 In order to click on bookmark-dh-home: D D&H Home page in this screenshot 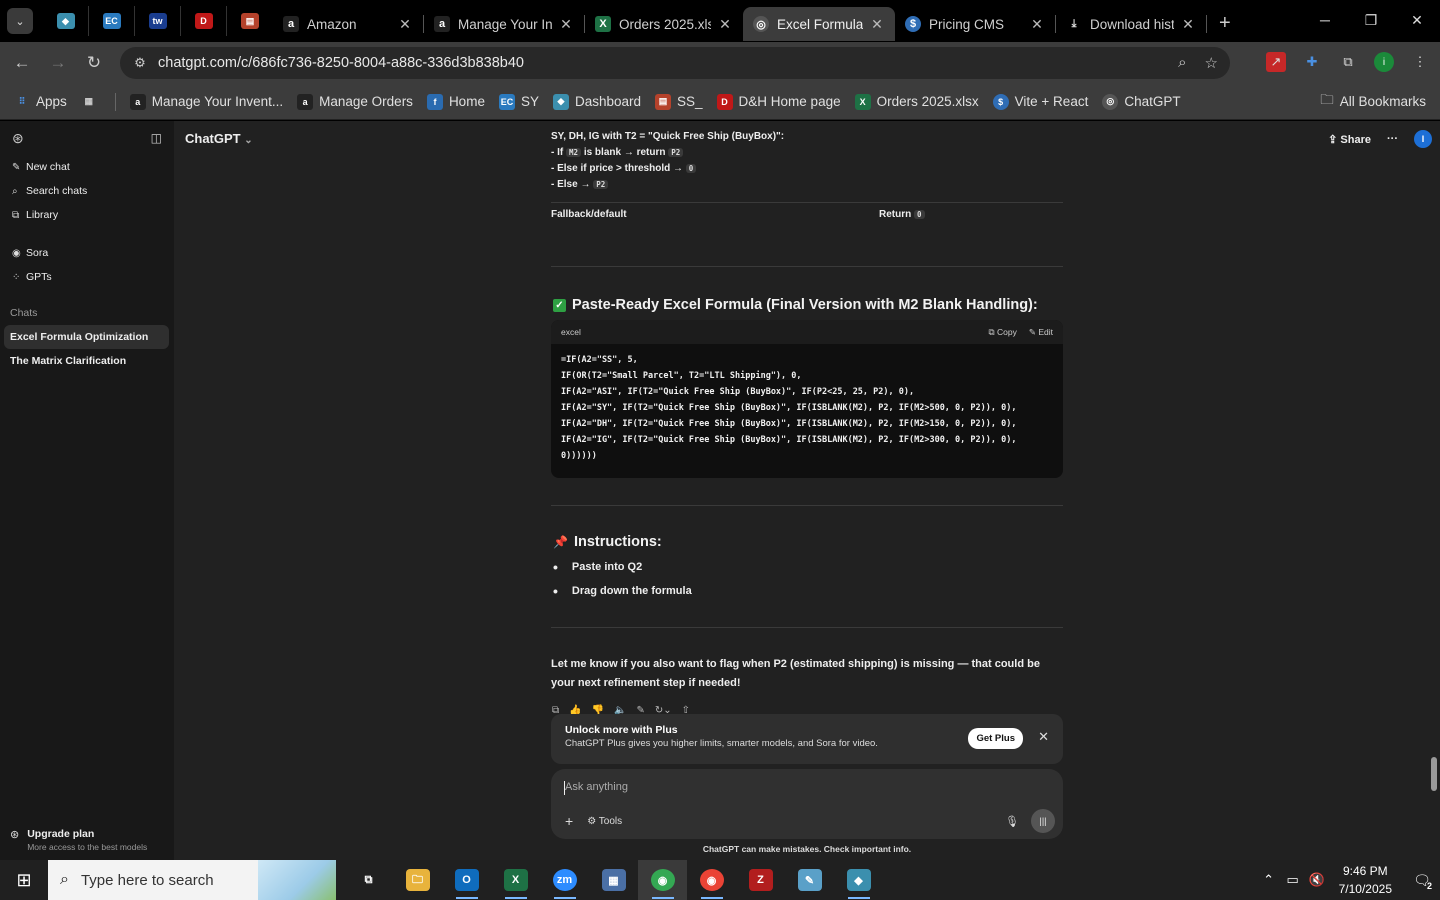, I will do `click(778, 101)`.